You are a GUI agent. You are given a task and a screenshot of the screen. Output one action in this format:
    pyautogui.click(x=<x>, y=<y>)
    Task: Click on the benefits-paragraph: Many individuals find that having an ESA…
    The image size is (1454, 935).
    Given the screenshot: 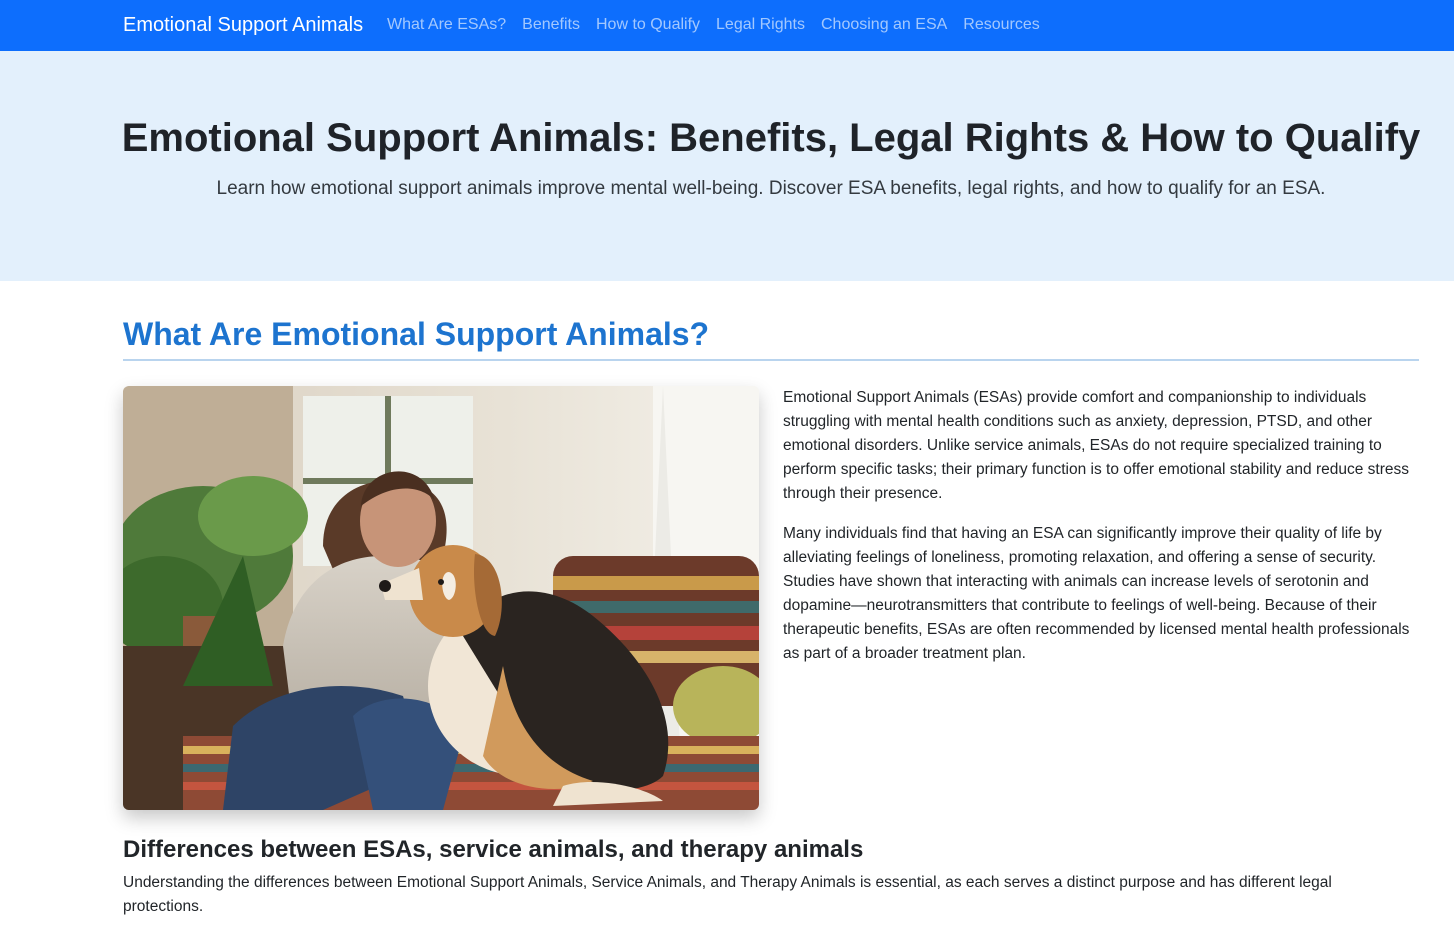 What is the action you would take?
    pyautogui.click(x=1096, y=593)
    